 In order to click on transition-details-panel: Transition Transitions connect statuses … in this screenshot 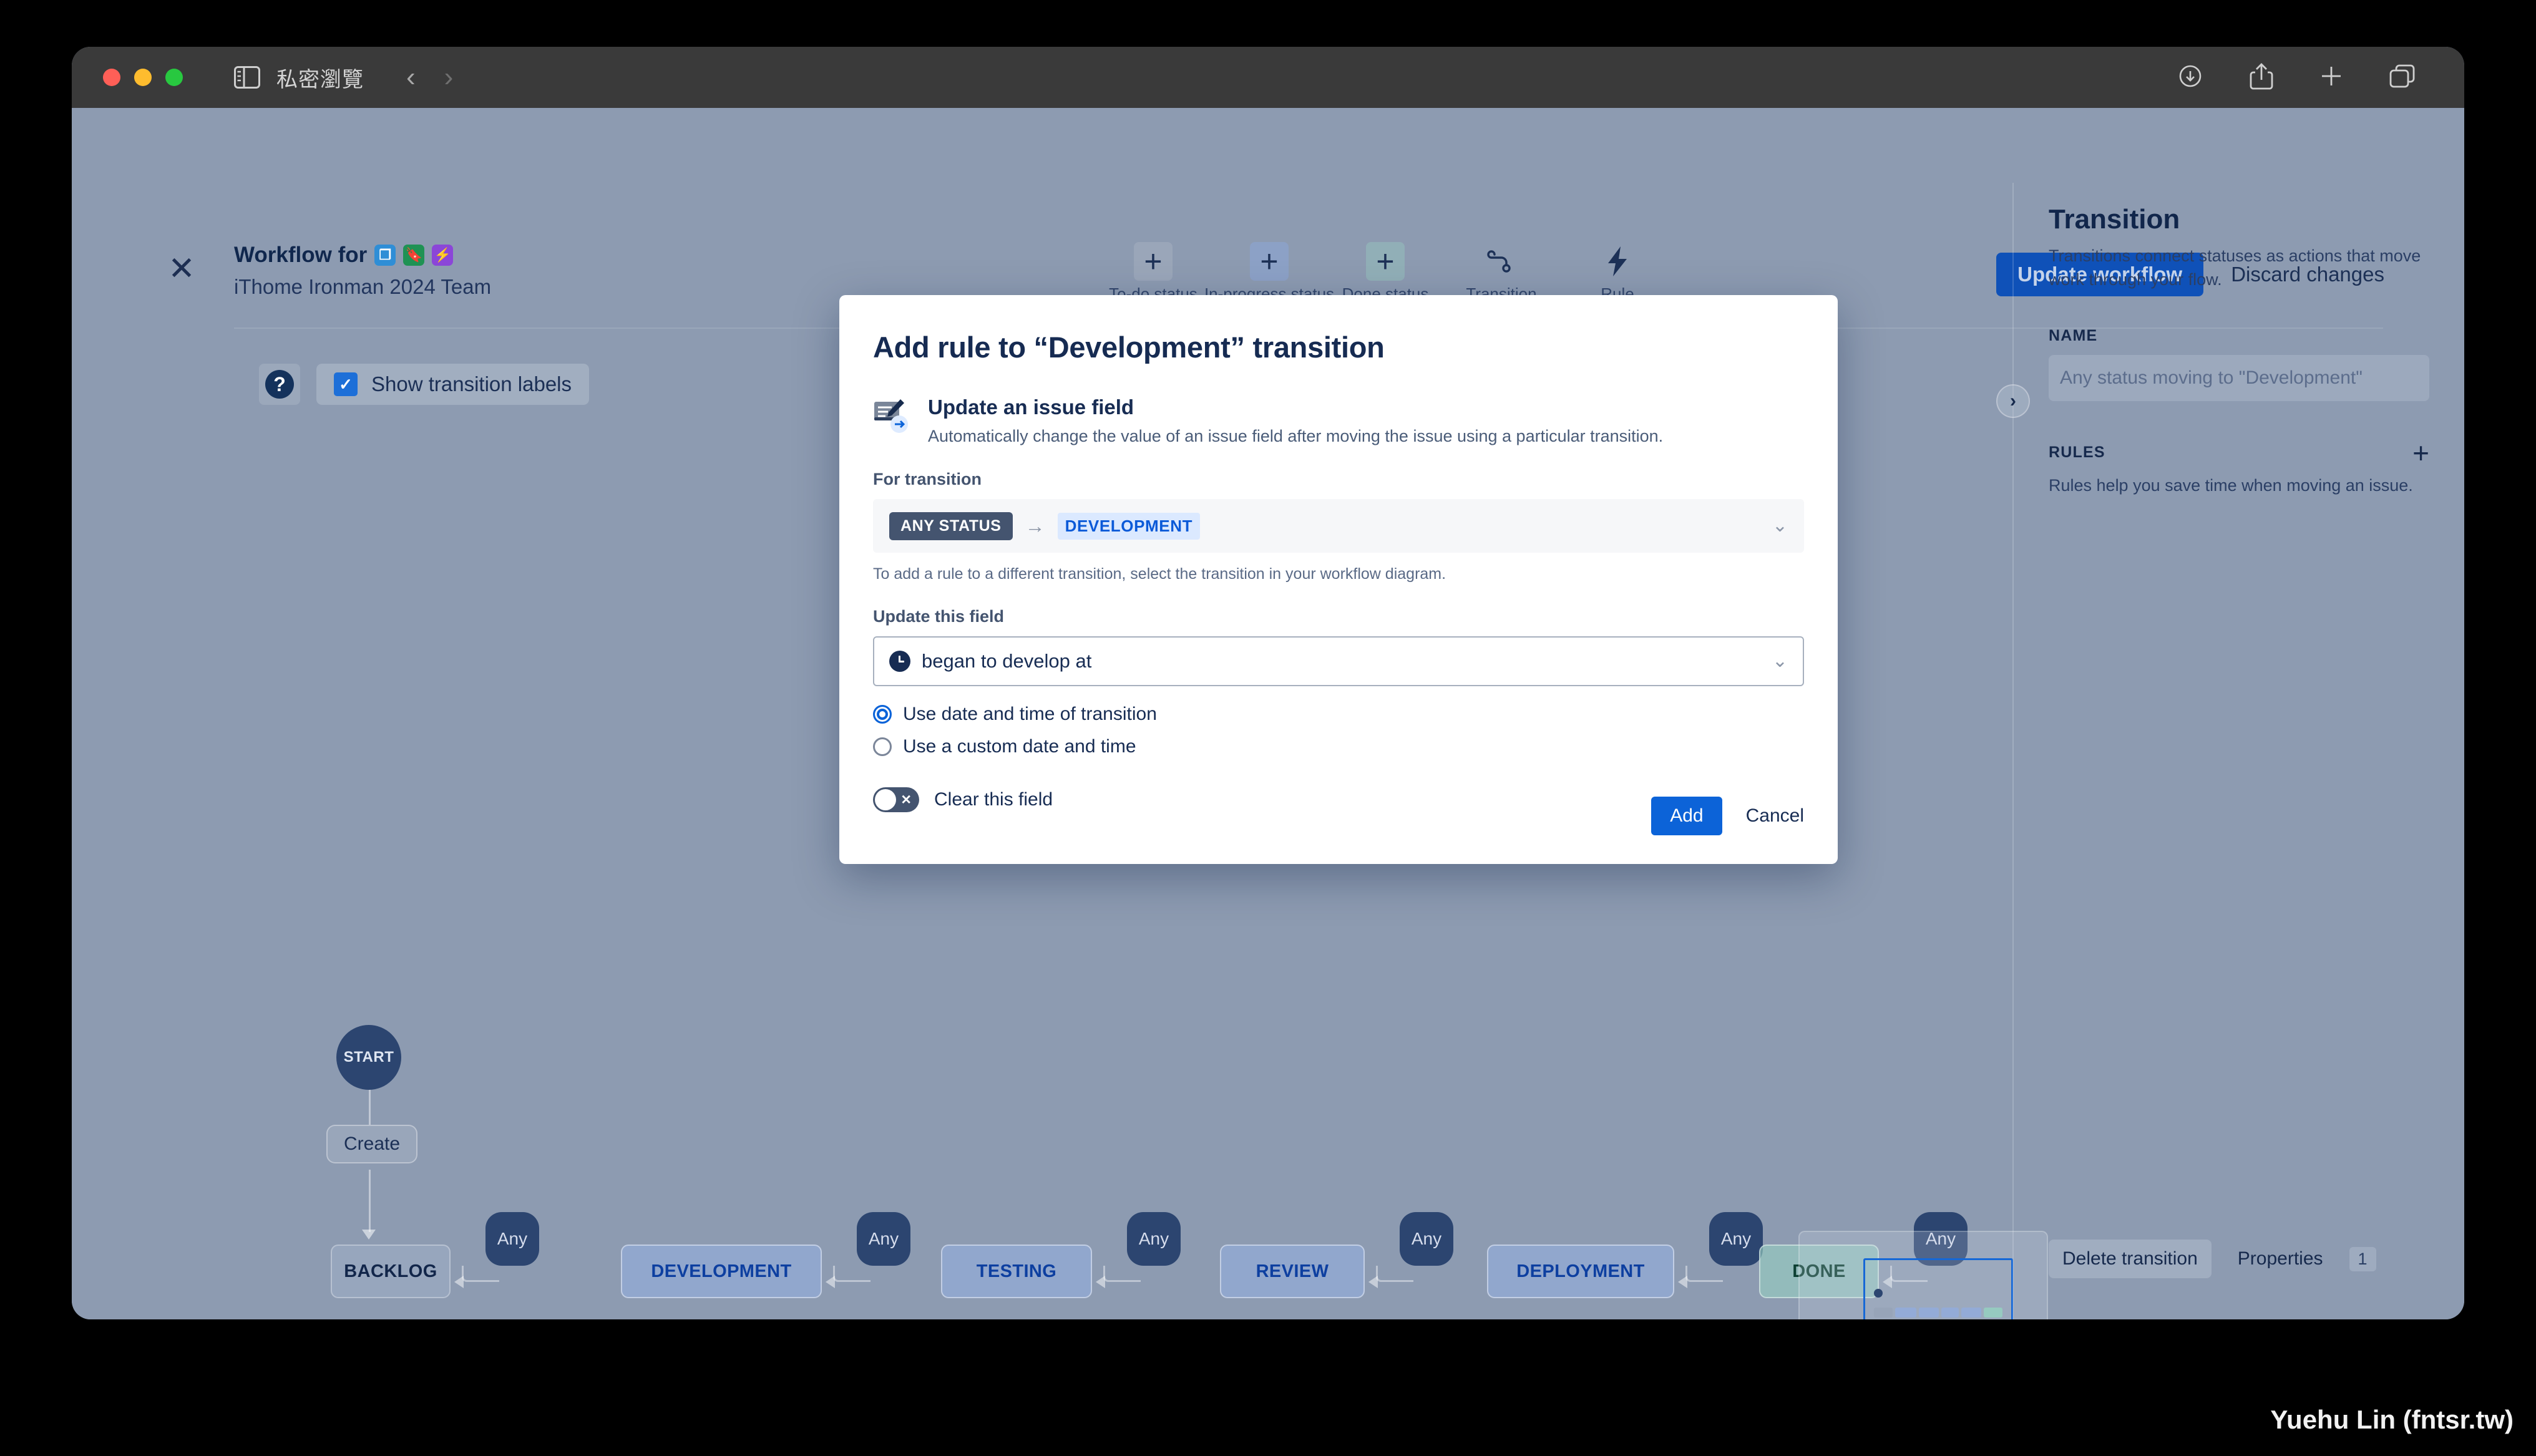, I will do `click(2239, 751)`.